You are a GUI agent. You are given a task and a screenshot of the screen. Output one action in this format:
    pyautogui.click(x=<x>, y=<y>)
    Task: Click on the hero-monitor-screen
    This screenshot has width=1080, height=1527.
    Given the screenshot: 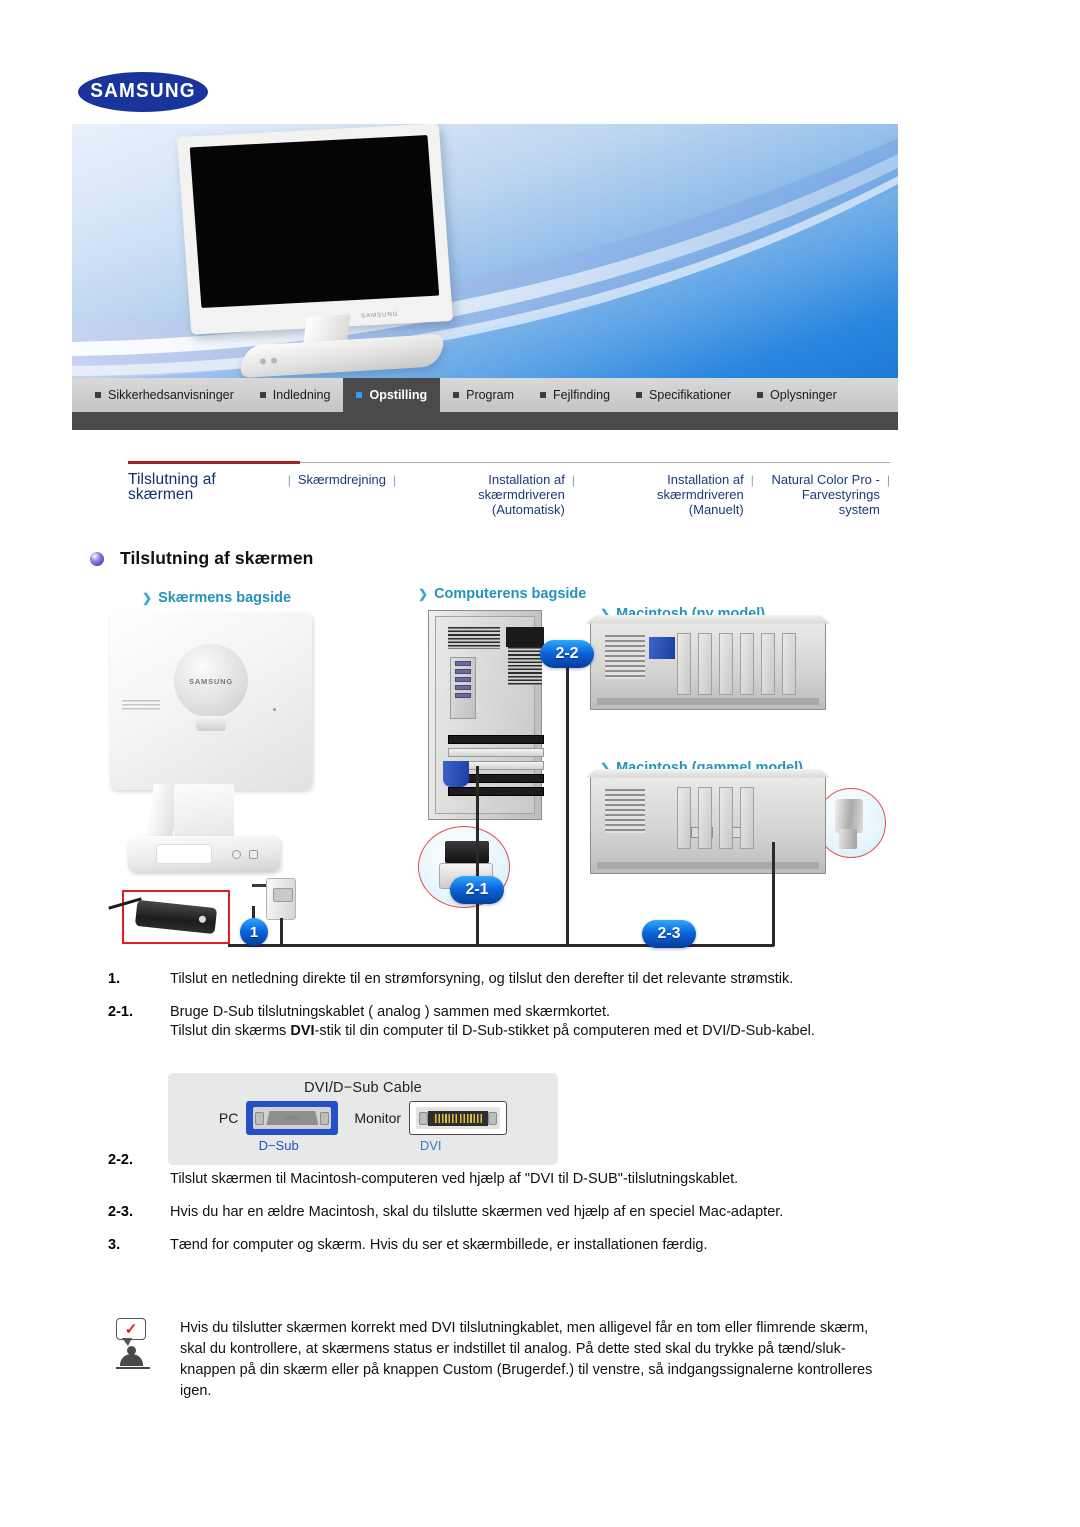 What is the action you would take?
    pyautogui.click(x=314, y=222)
    